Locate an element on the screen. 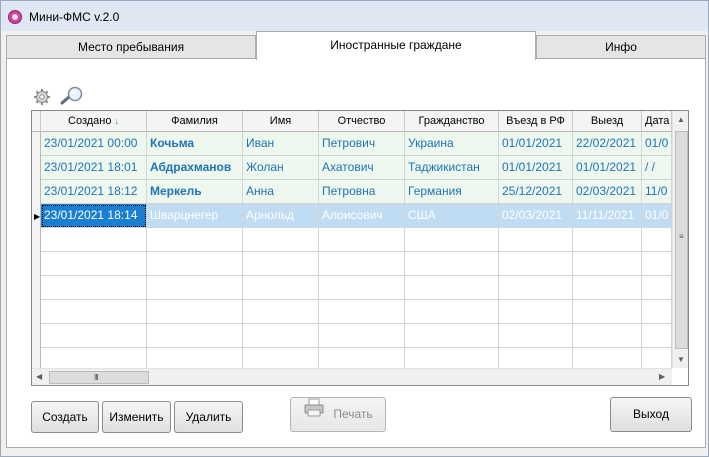  cell-date: / / is located at coordinates (657, 168).